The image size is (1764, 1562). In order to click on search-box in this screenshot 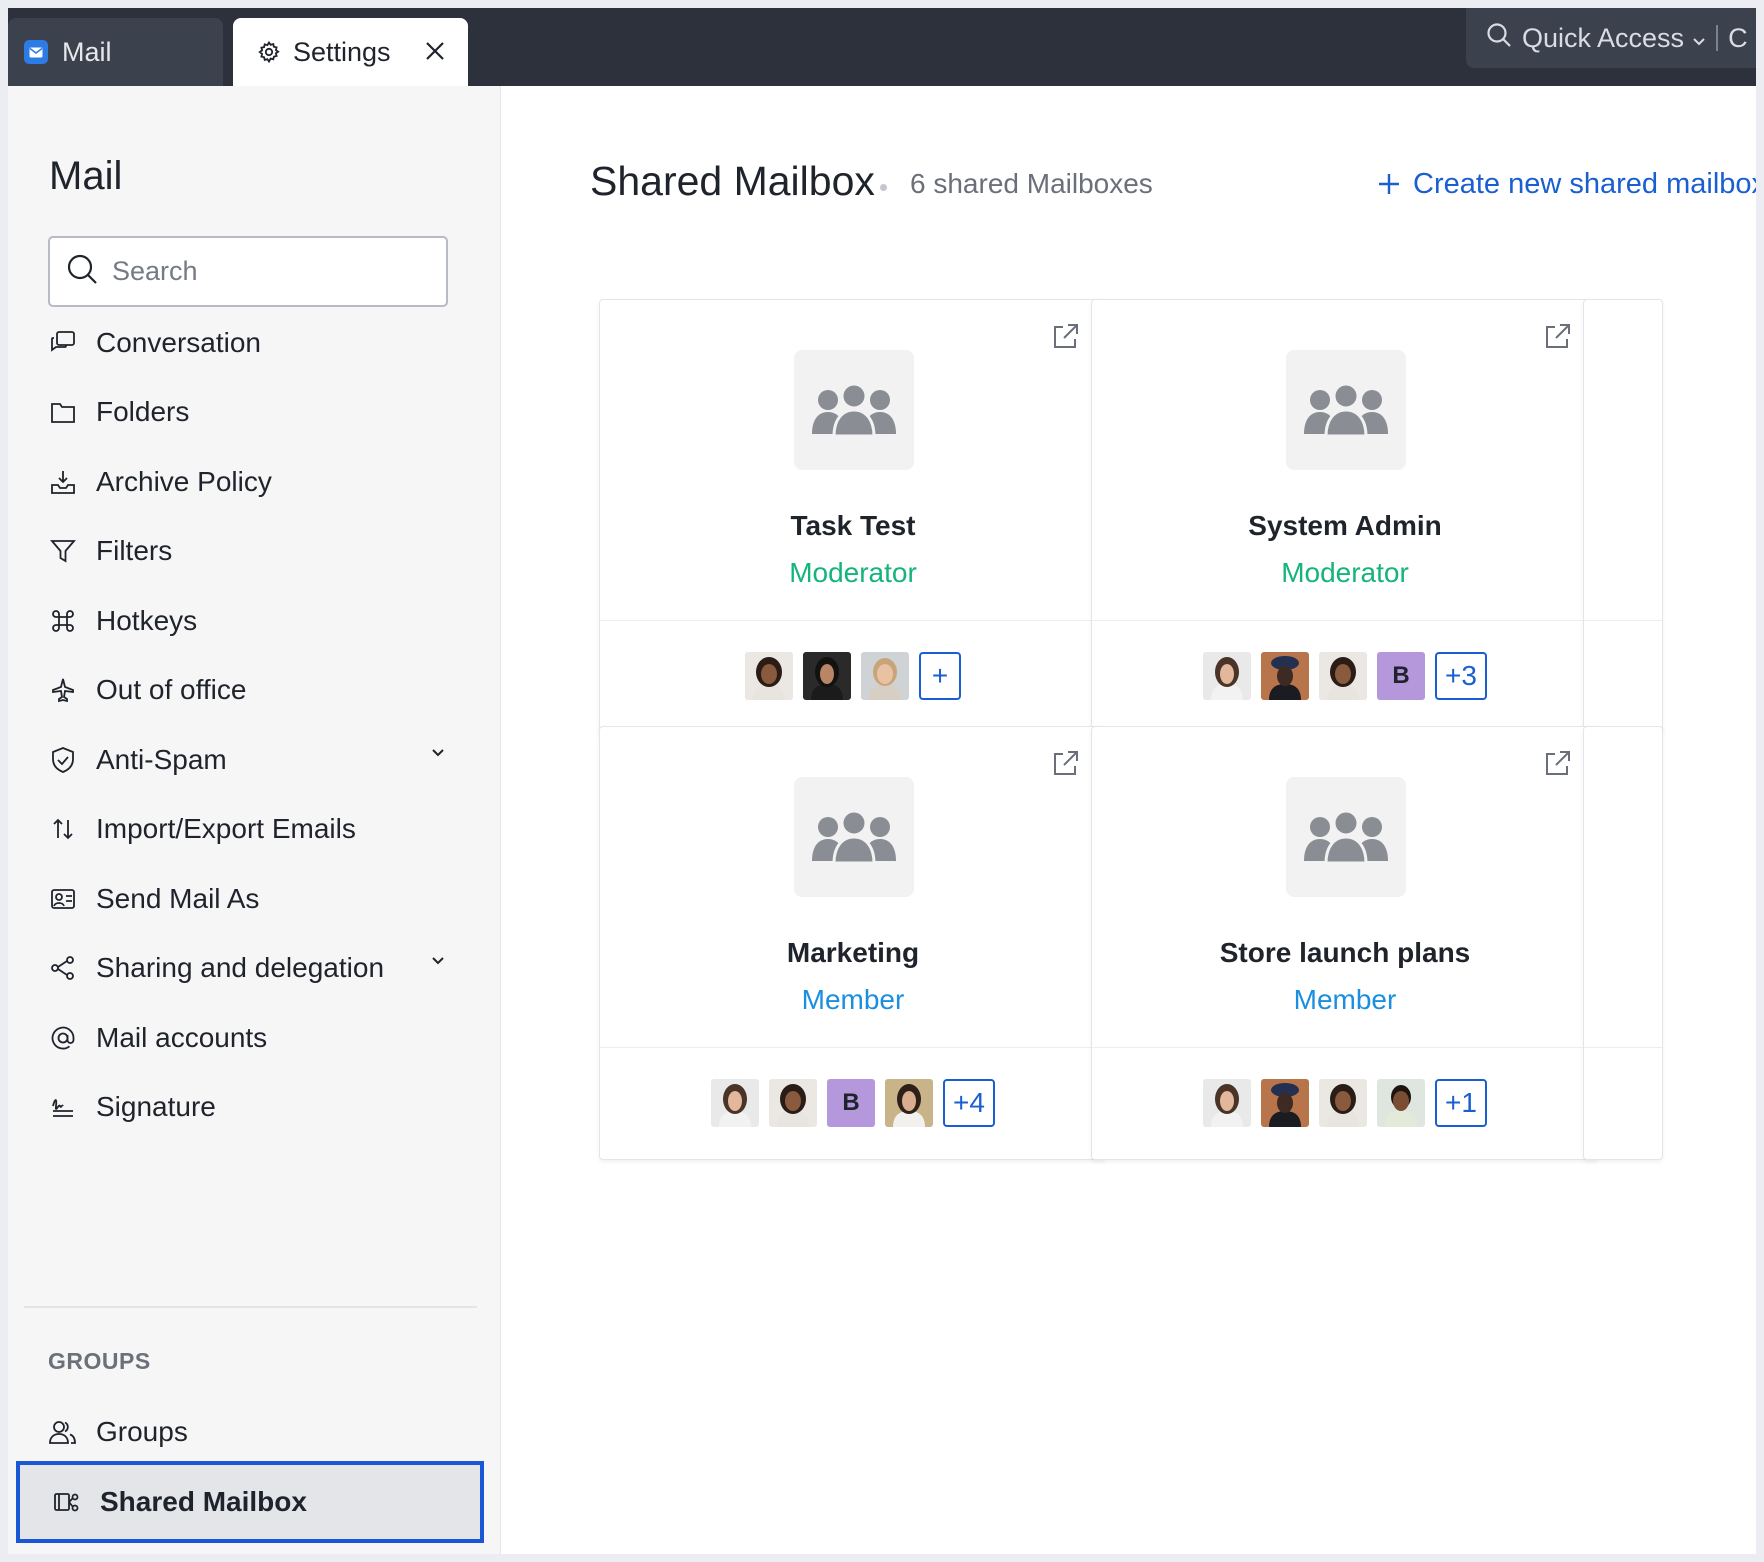, I will do `click(248, 271)`.